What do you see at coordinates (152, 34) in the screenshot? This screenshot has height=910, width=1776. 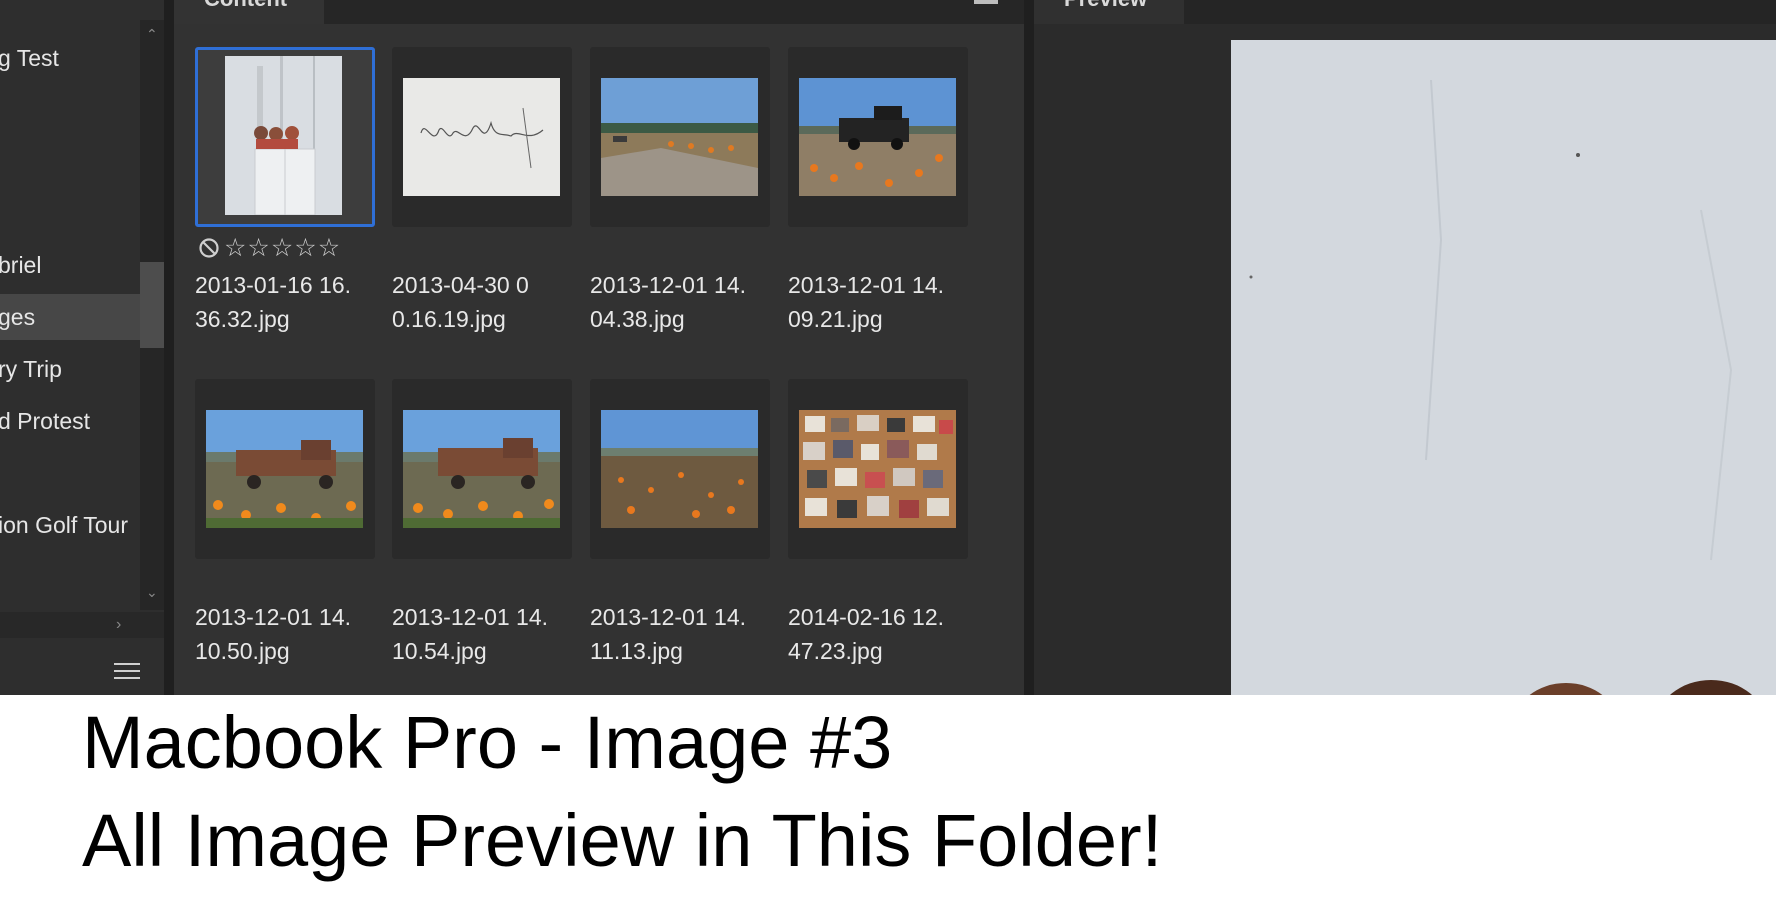 I see `scroll-up-icon: ⌃` at bounding box center [152, 34].